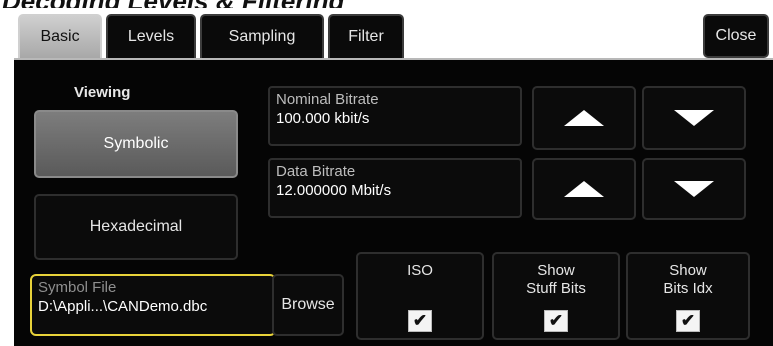 The image size is (773, 346). I want to click on symbol-file-field: Symbol File D:\Appli...\CANDemo.dbc, so click(153, 305).